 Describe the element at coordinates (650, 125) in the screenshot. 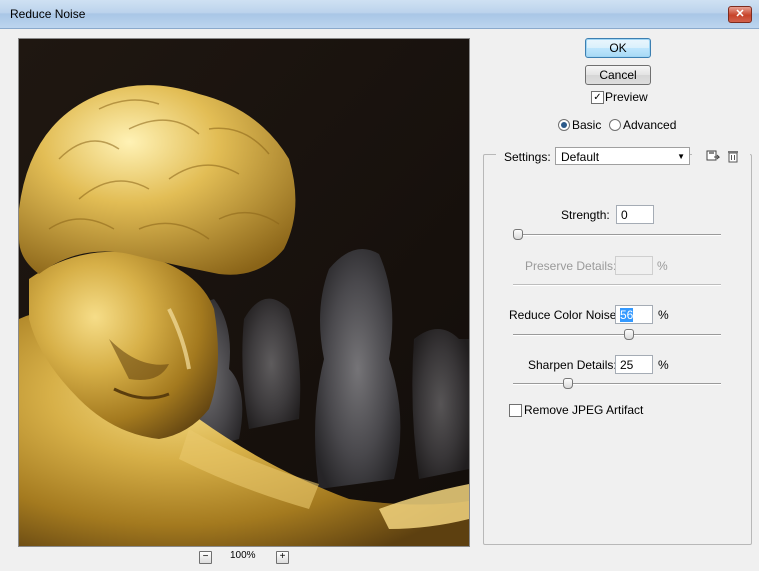

I see `advanced-label: Advanced` at that location.